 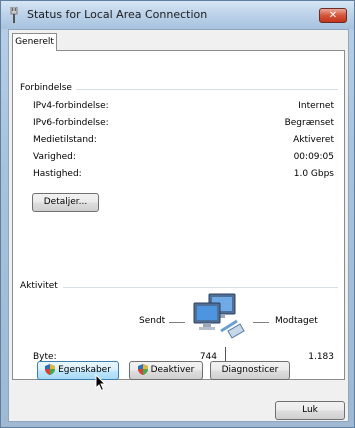 I want to click on connection-group-divider, so click(x=206, y=89).